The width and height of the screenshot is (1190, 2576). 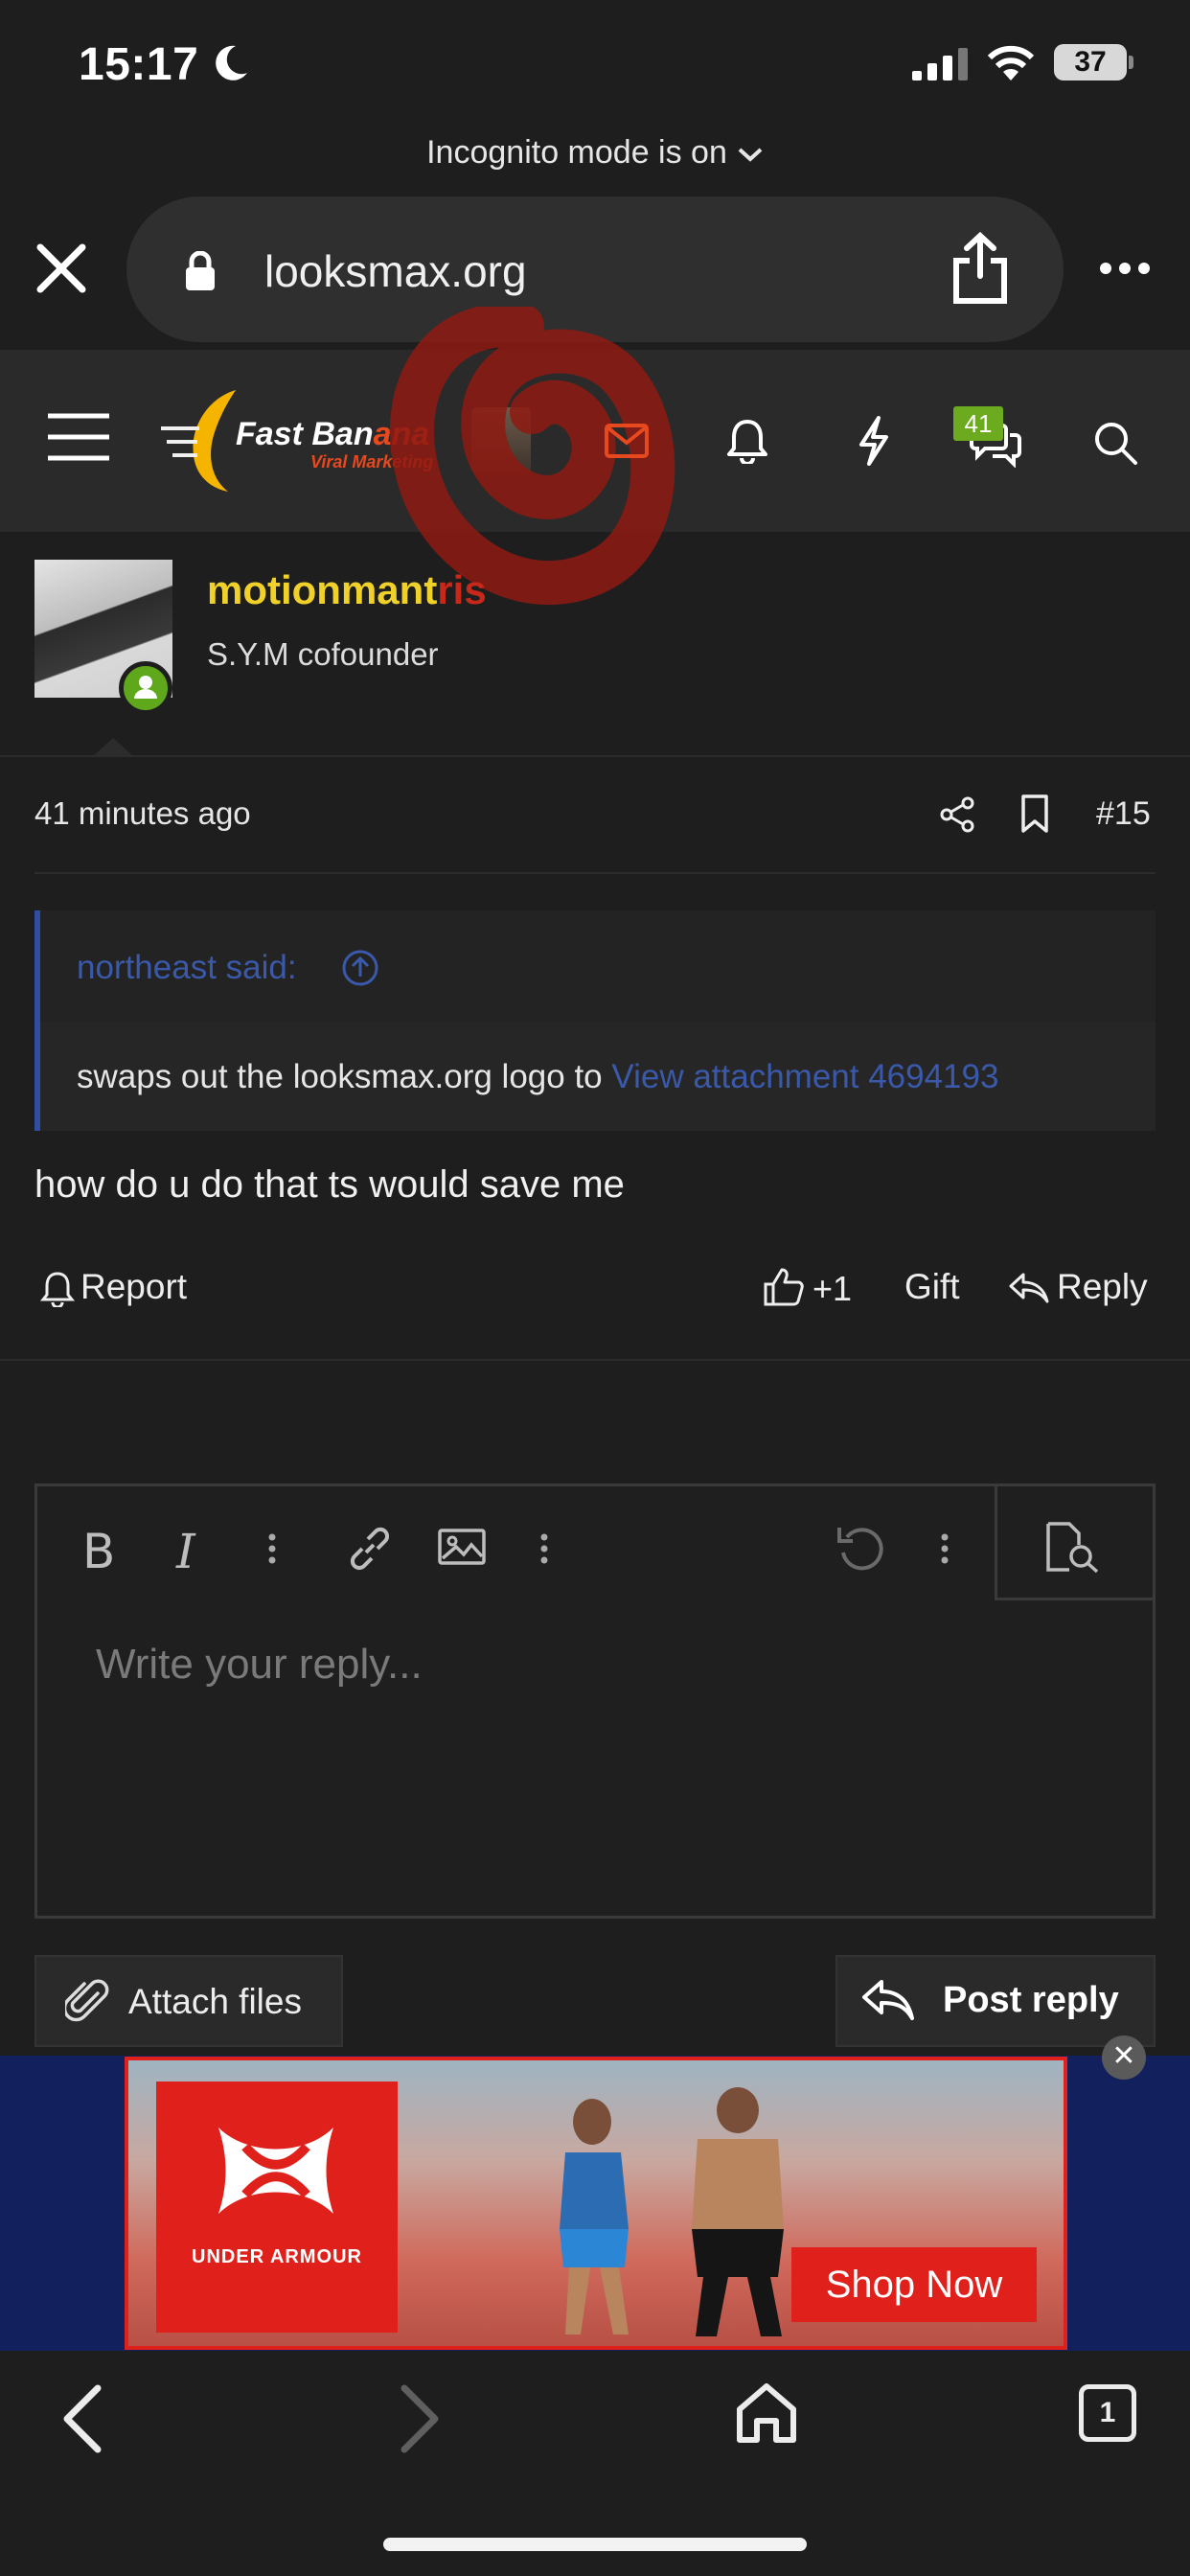 What do you see at coordinates (941, 64) in the screenshot?
I see `cellular-signal-icon` at bounding box center [941, 64].